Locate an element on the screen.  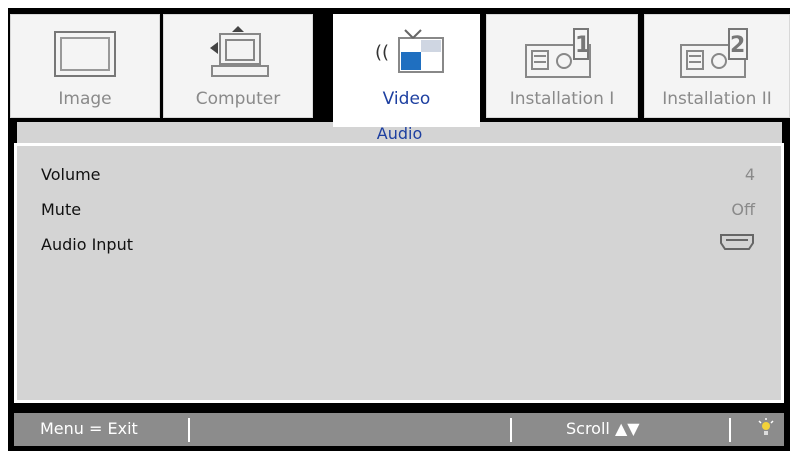
tab-label: Video is located at coordinates (406, 99).